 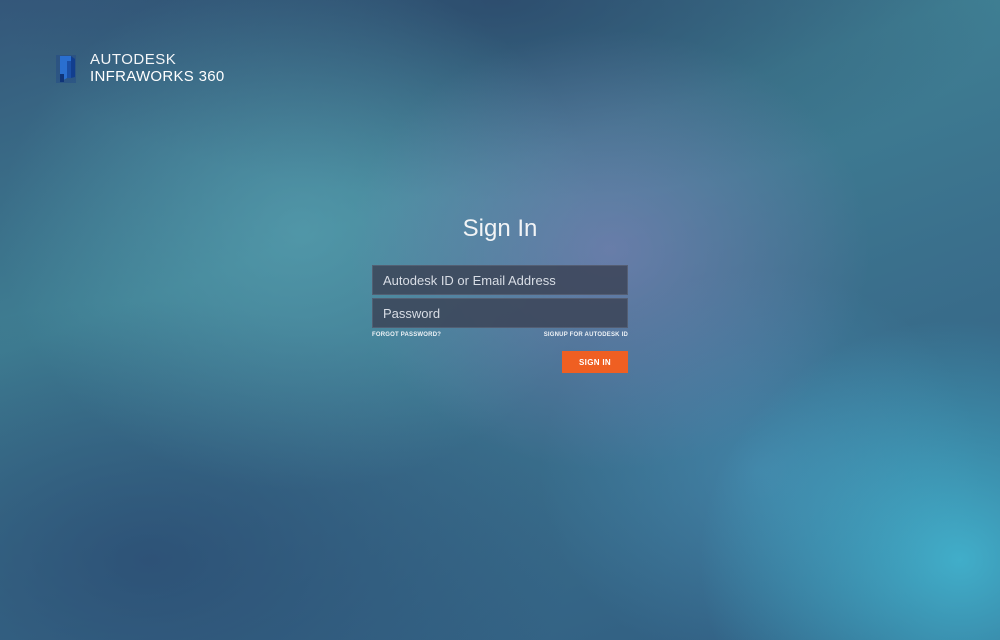 I want to click on page-title: Sign In, so click(x=500, y=228).